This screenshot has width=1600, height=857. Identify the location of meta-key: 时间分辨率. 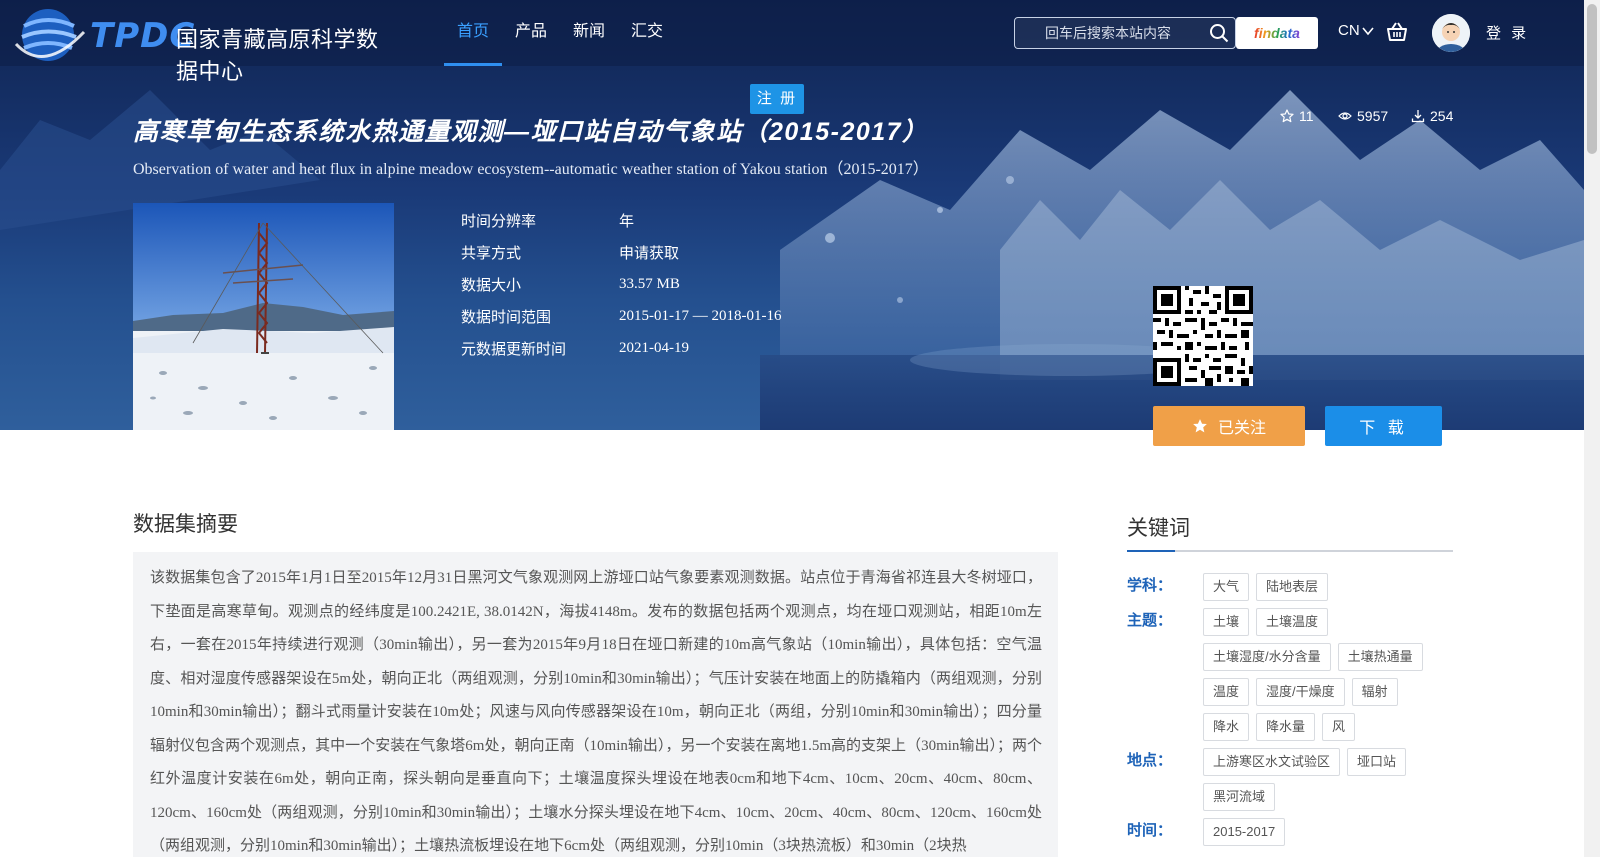
(499, 221).